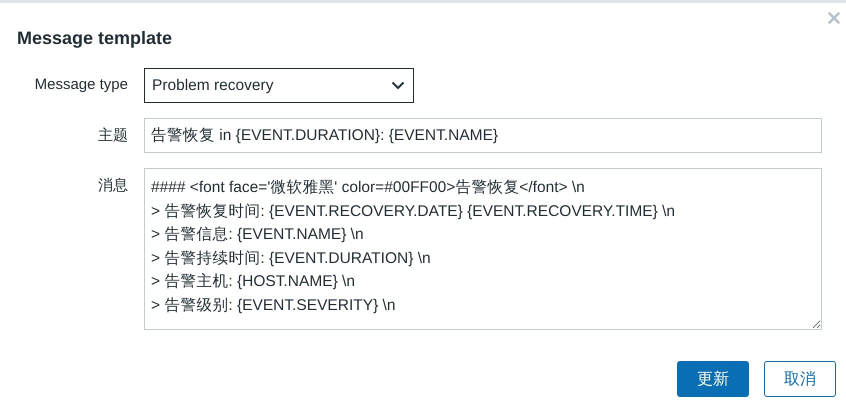 This screenshot has height=420, width=846. Describe the element at coordinates (112, 136) in the screenshot. I see `field-label: 主题` at that location.